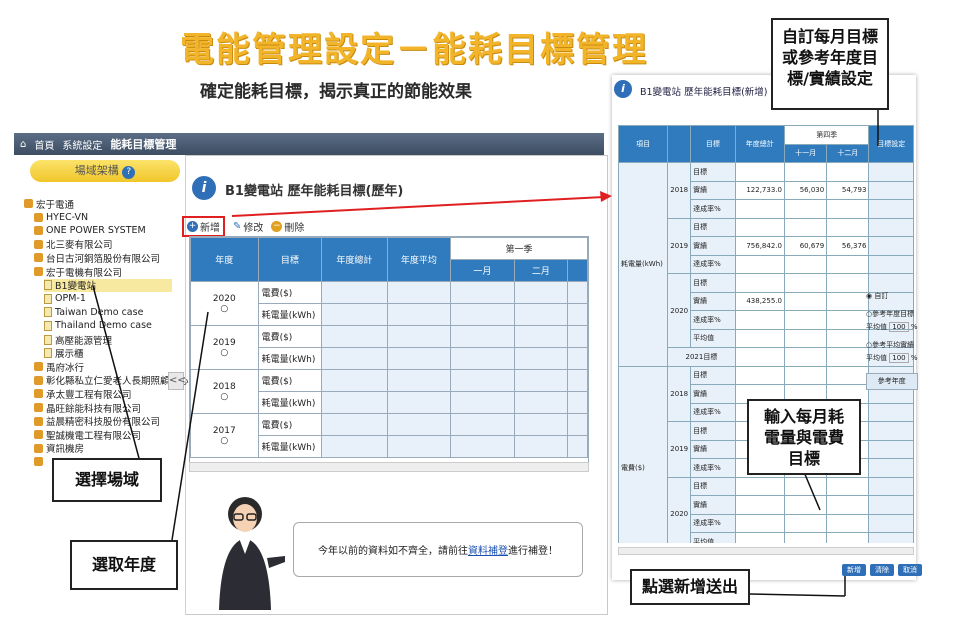 The image size is (959, 638). I want to click on callout-click-add: 點選新增送出, so click(690, 587).